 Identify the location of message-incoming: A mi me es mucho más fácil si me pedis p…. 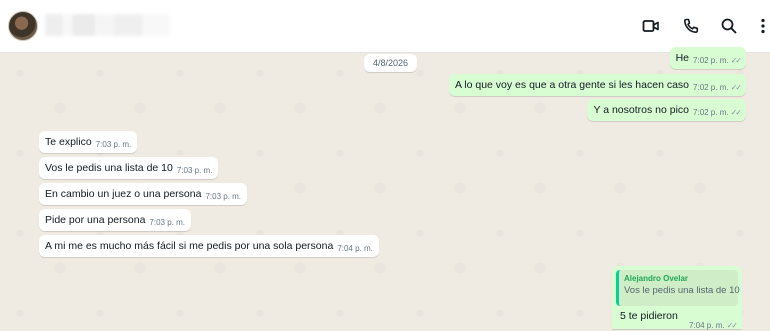
(209, 246).